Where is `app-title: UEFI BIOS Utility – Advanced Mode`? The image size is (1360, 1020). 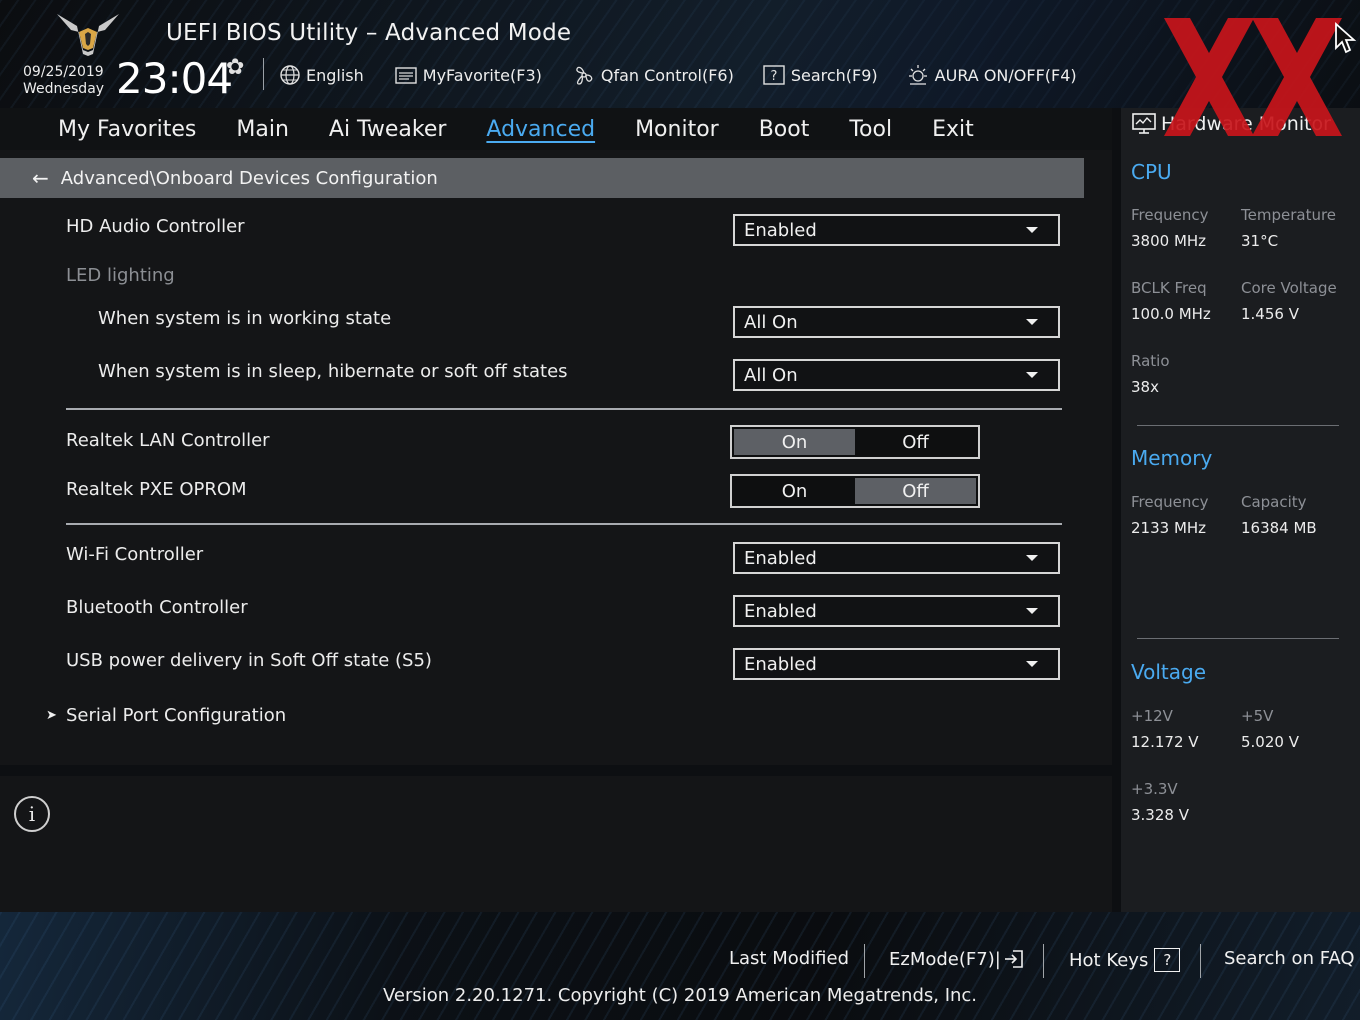 app-title: UEFI BIOS Utility – Advanced Mode is located at coordinates (369, 33).